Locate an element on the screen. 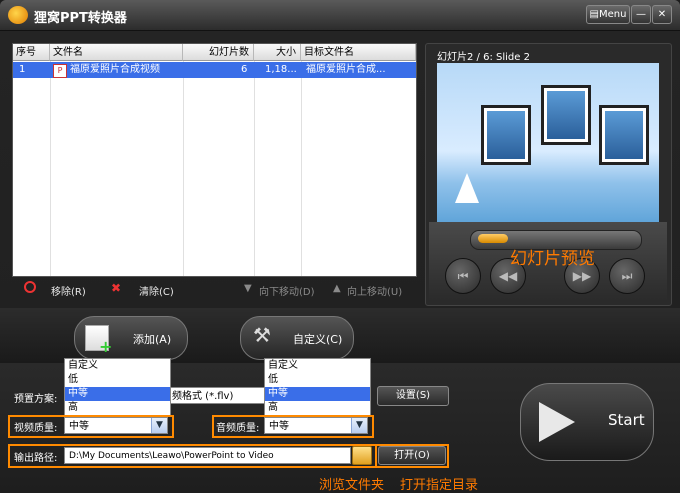 The width and height of the screenshot is (680, 493). add-button: + 添加(A) is located at coordinates (131, 338).